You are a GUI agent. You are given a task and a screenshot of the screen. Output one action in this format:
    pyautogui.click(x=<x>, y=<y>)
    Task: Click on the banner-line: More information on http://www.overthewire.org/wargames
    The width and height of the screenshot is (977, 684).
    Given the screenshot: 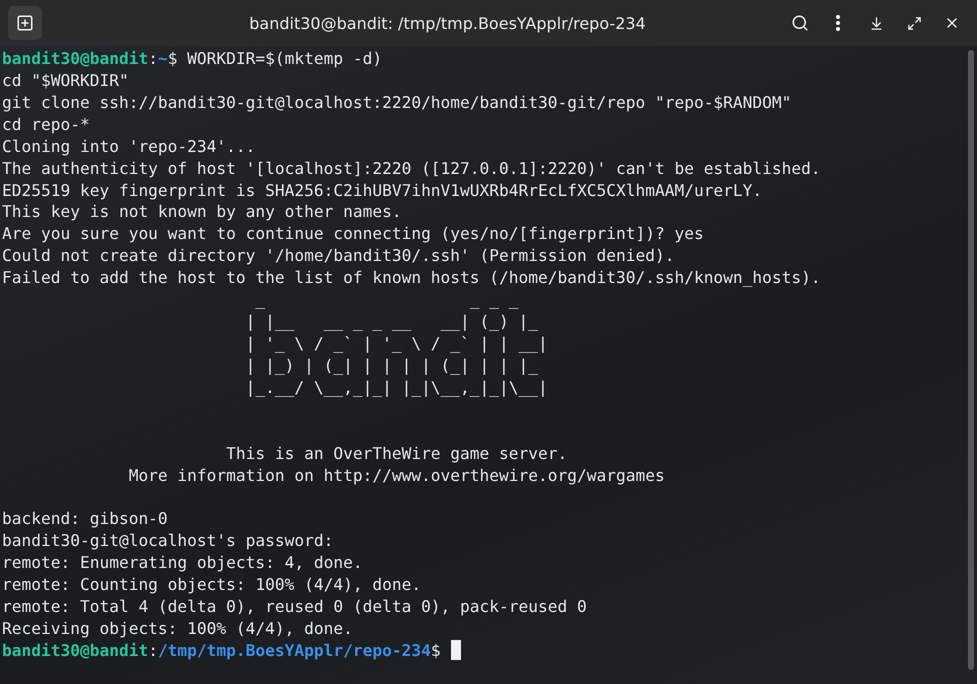 What is the action you would take?
    pyautogui.click(x=396, y=475)
    